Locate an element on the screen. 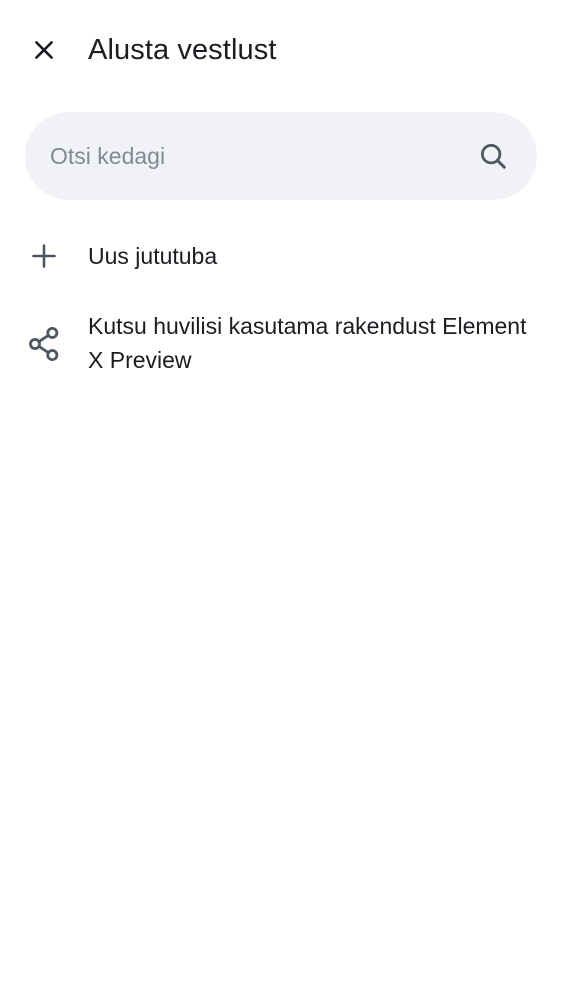 The image size is (562, 1000). new-room-label: Uus jututuba is located at coordinates (153, 256).